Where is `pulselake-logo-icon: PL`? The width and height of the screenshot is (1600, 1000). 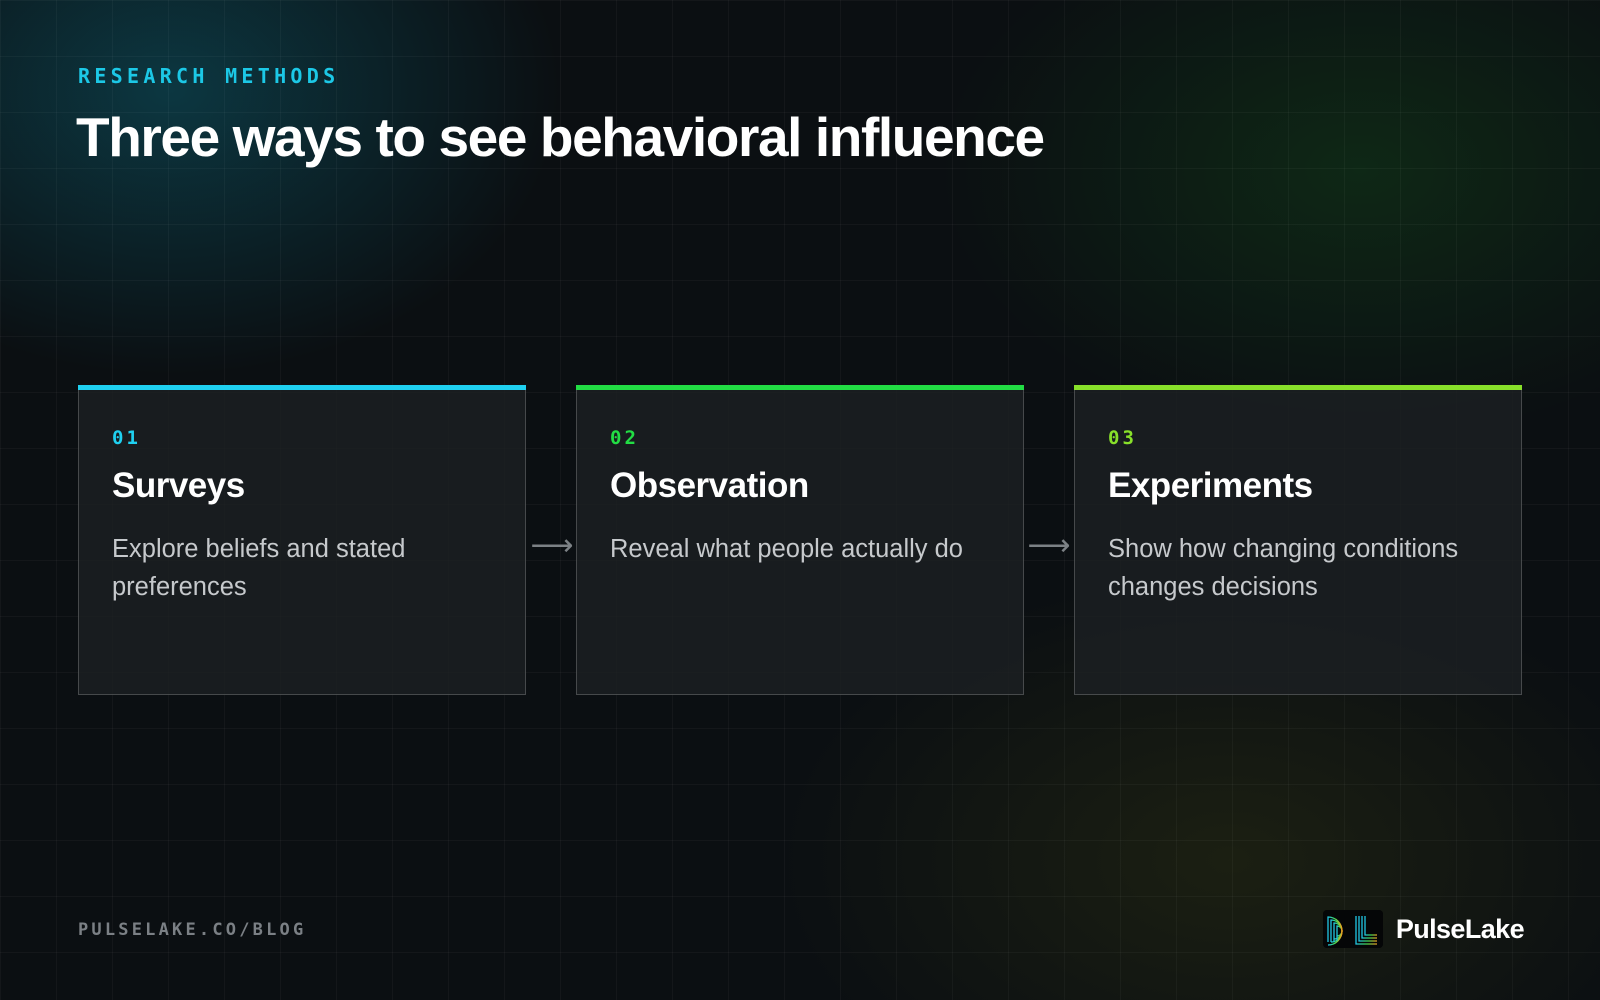
pulselake-logo-icon: PL is located at coordinates (1352, 929).